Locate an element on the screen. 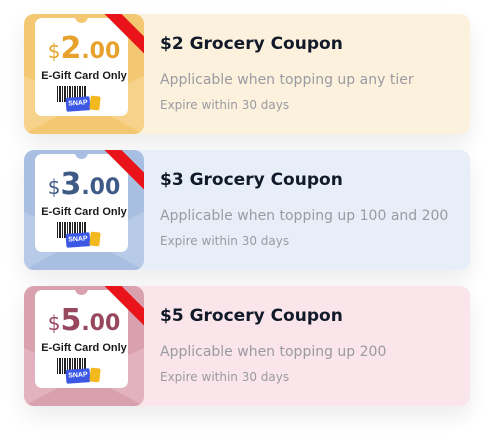 This screenshot has width=494, height=440. coupon-thumbnail: $2.00 E-Gift Card Only SNAP is located at coordinates (84, 74).